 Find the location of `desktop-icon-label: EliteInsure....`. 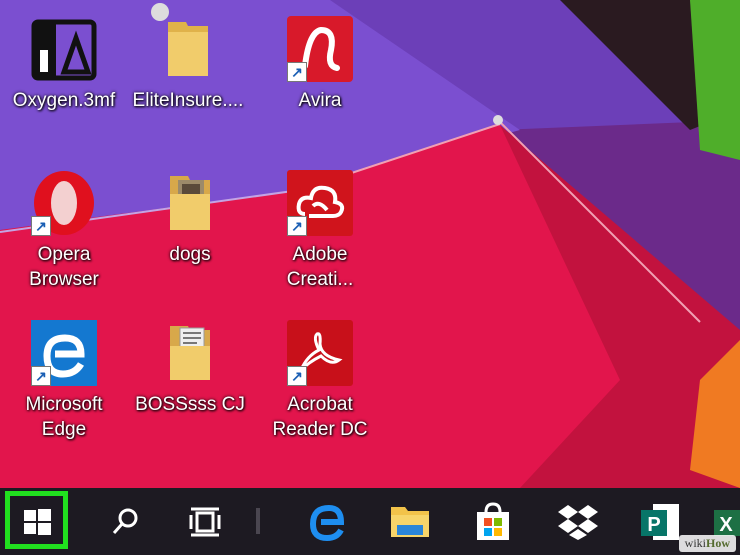

desktop-icon-label: EliteInsure.... is located at coordinates (188, 100).